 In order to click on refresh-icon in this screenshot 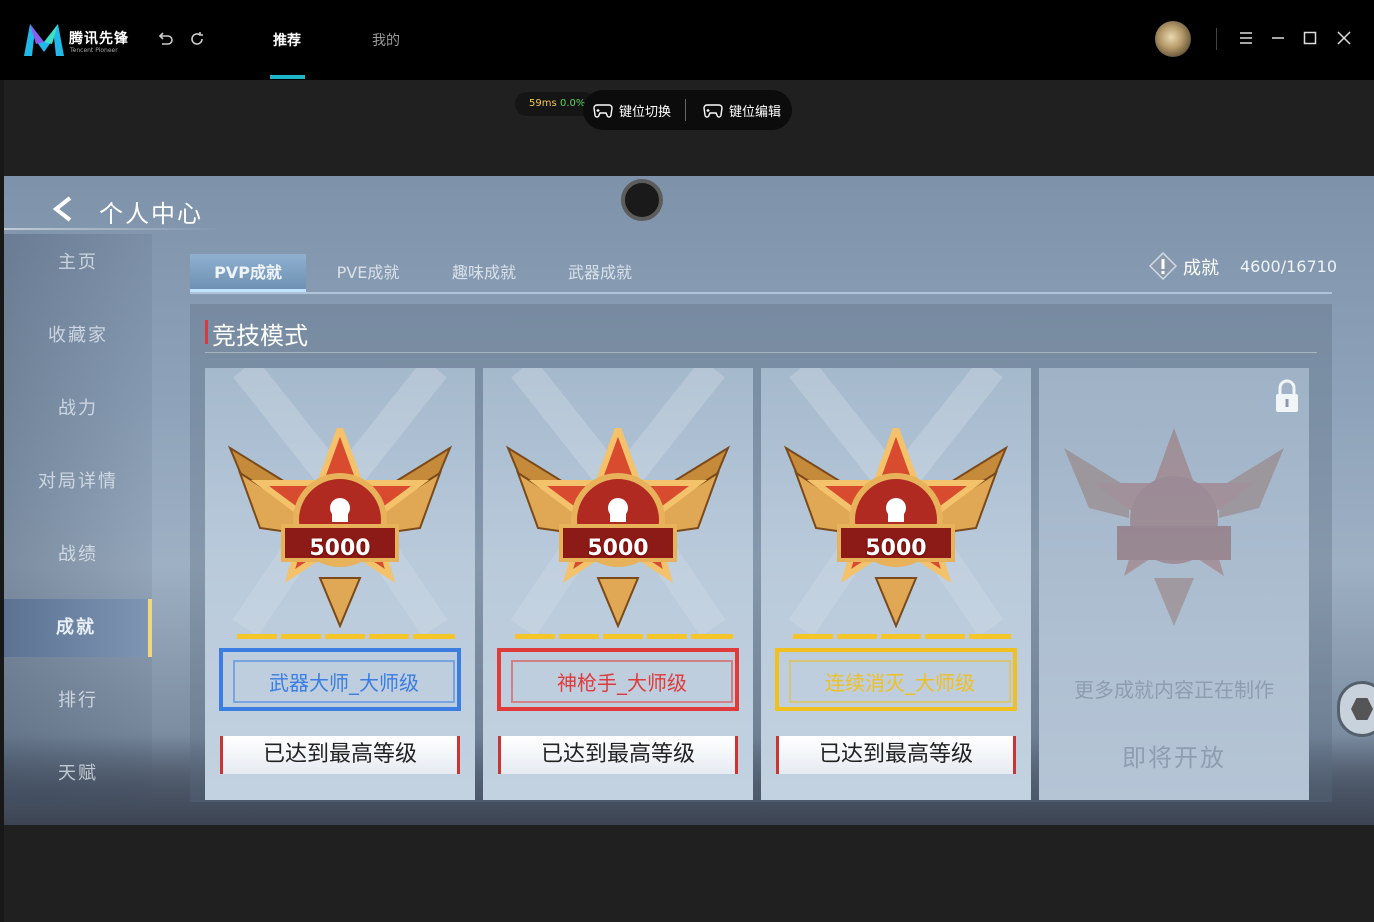, I will do `click(197, 39)`.